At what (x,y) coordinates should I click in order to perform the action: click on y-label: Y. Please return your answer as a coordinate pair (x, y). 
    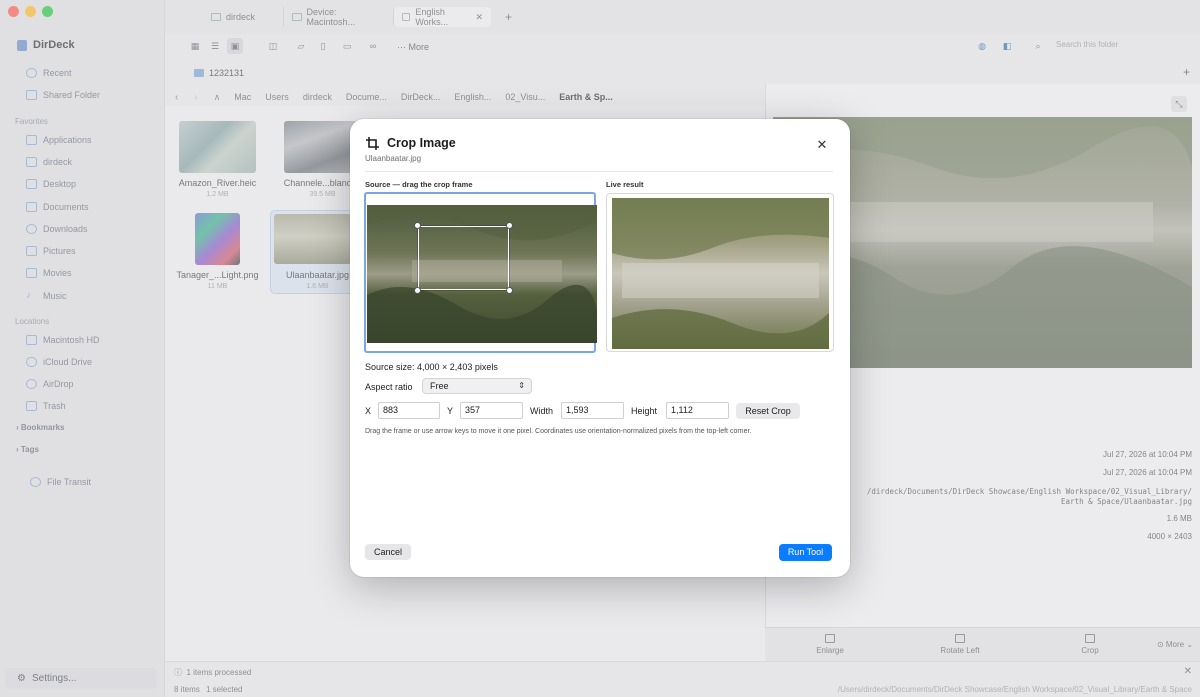
    Looking at the image, I should click on (450, 411).